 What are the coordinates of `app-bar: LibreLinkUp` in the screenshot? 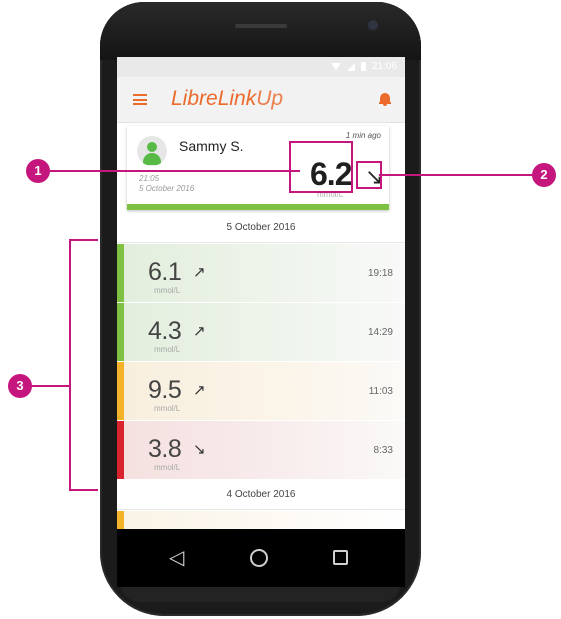 It's located at (261, 100).